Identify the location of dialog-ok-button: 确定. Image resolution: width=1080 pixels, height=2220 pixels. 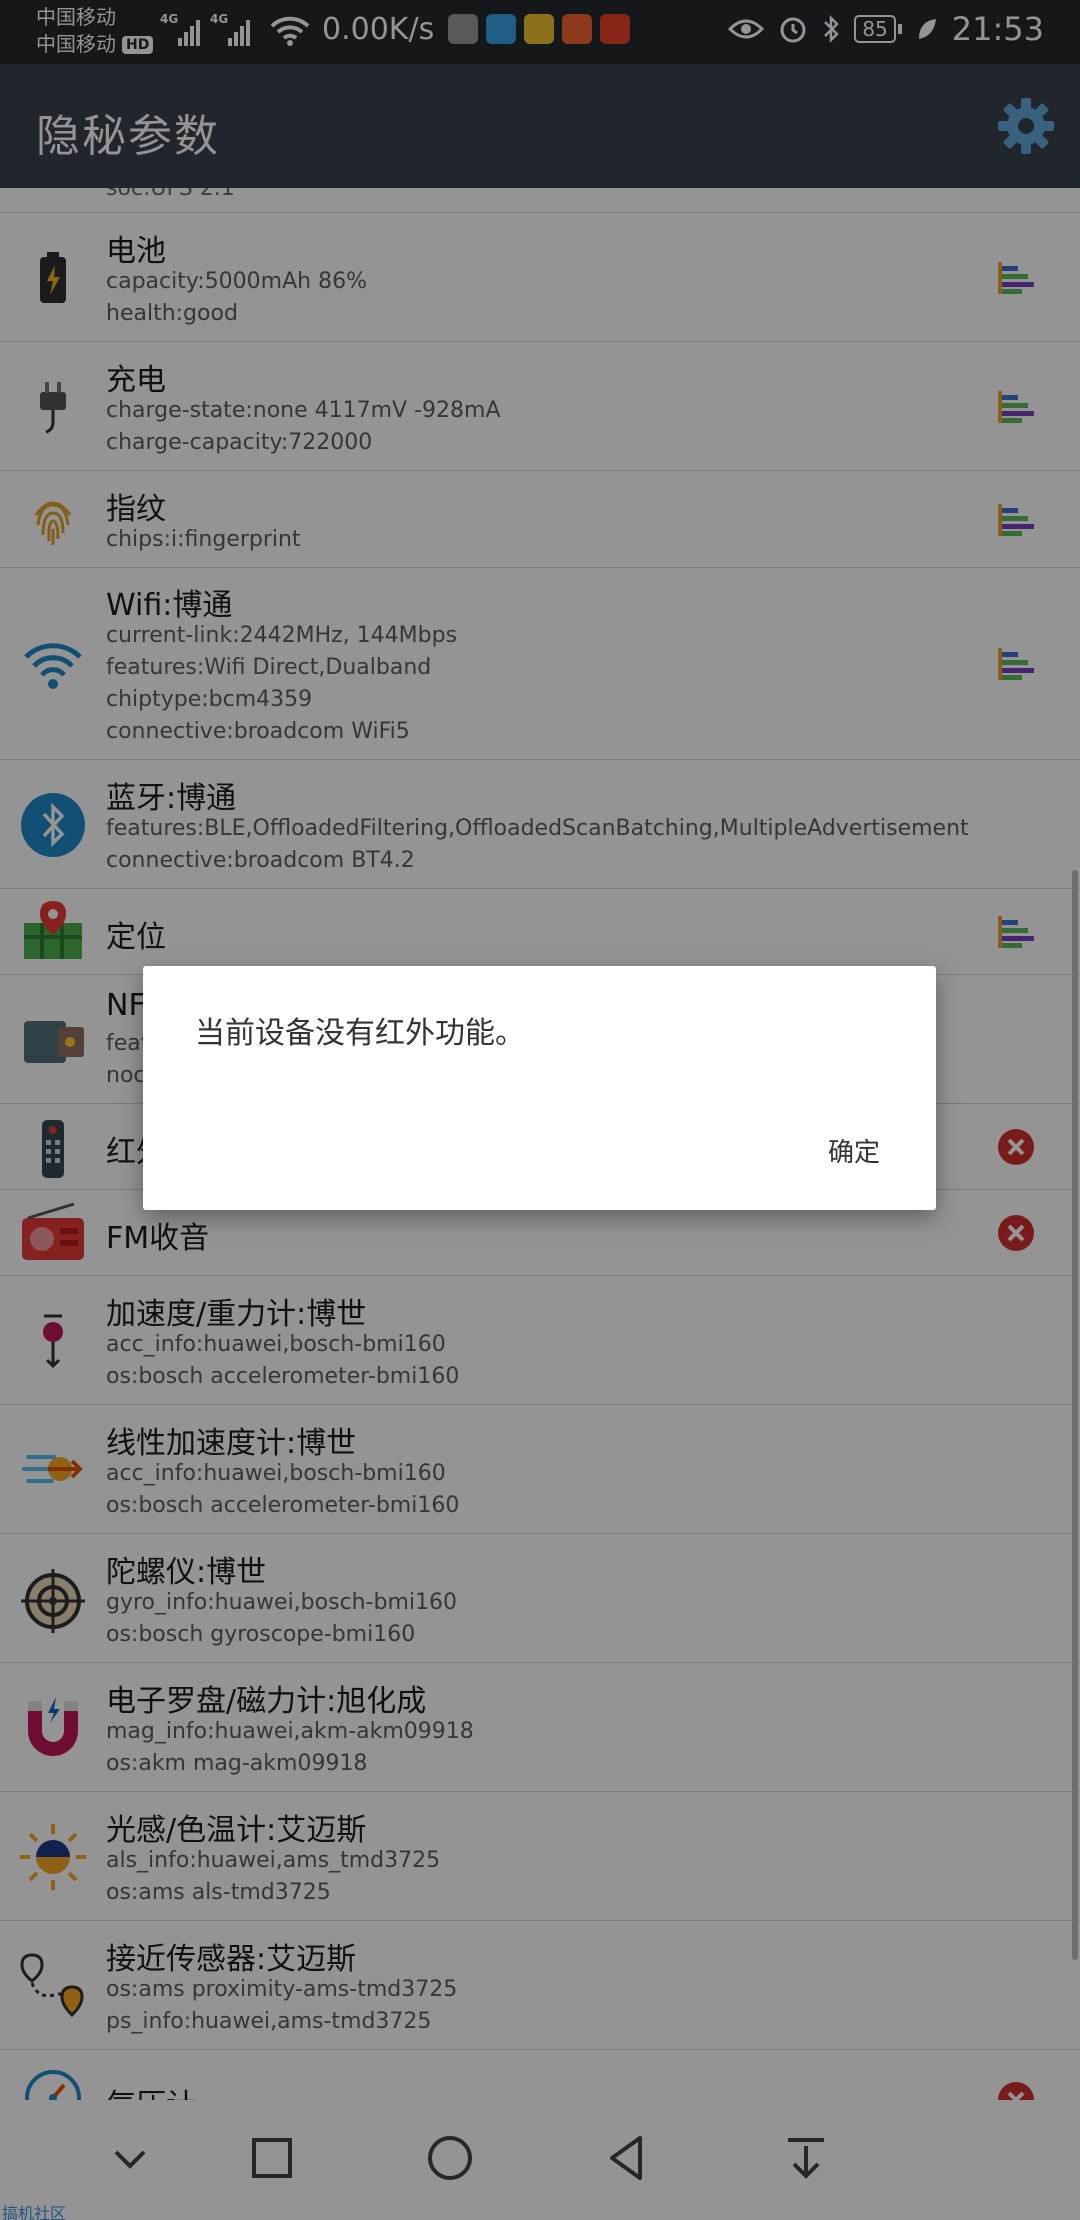
(854, 1150).